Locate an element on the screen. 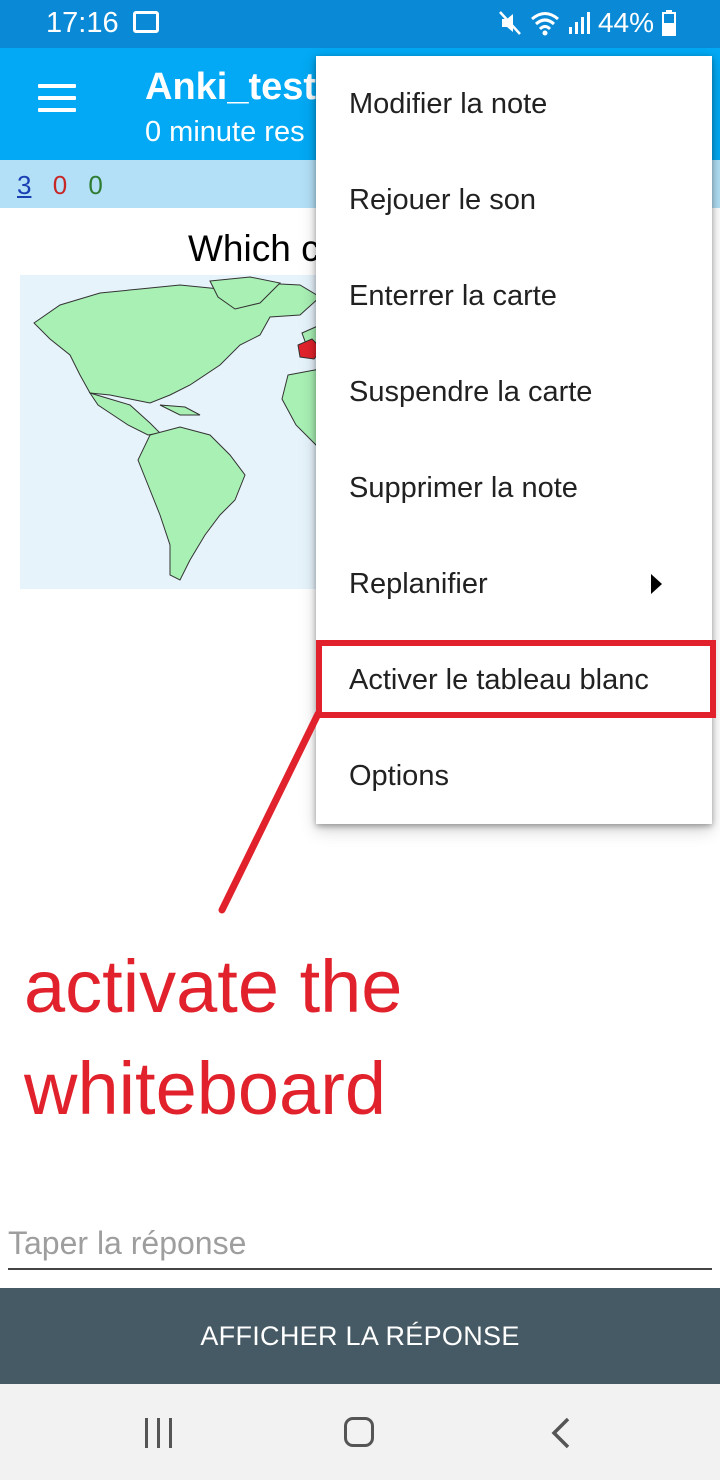  back-icon is located at coordinates (561, 1433).